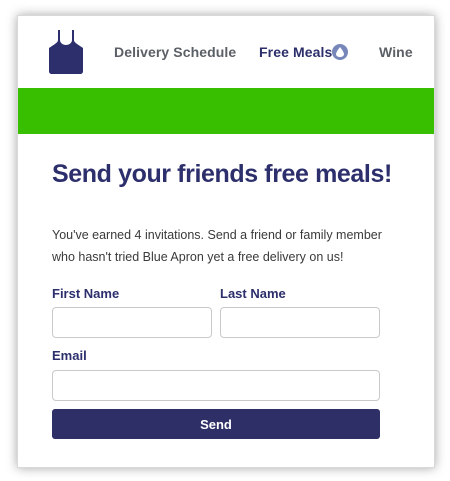 This screenshot has height=481, width=450. I want to click on top-navigation: Delivery Schedule Free Meals Wine, so click(226, 52).